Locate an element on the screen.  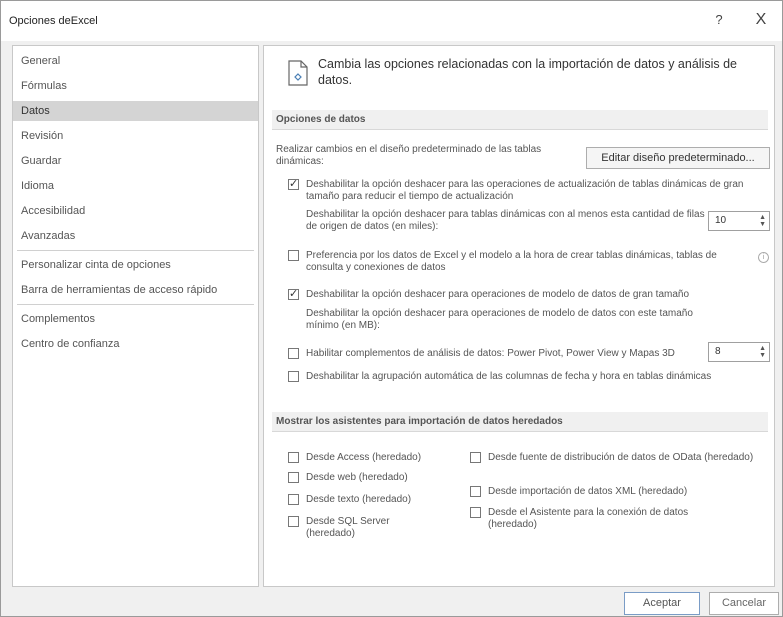
prefer-data-model-checkbox is located at coordinates (293, 255).